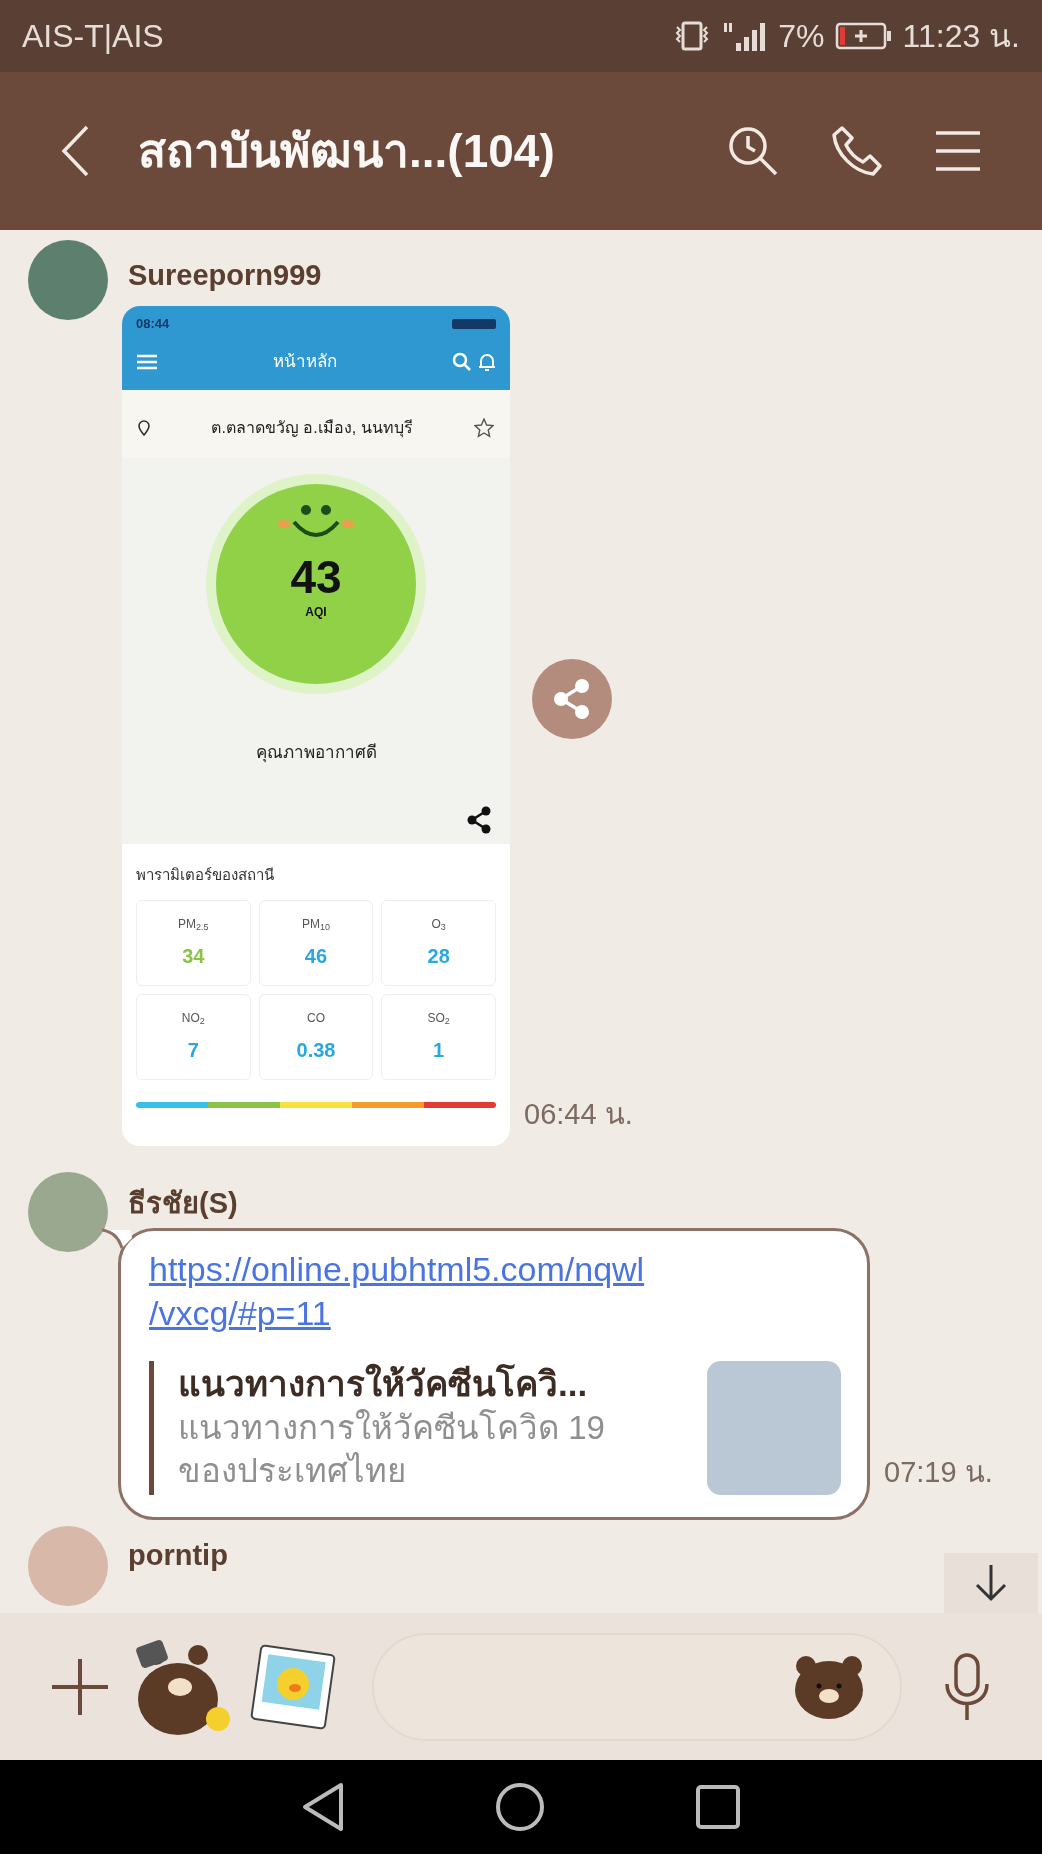  Describe the element at coordinates (474, 324) in the screenshot. I see `inner-battery-icon` at that location.